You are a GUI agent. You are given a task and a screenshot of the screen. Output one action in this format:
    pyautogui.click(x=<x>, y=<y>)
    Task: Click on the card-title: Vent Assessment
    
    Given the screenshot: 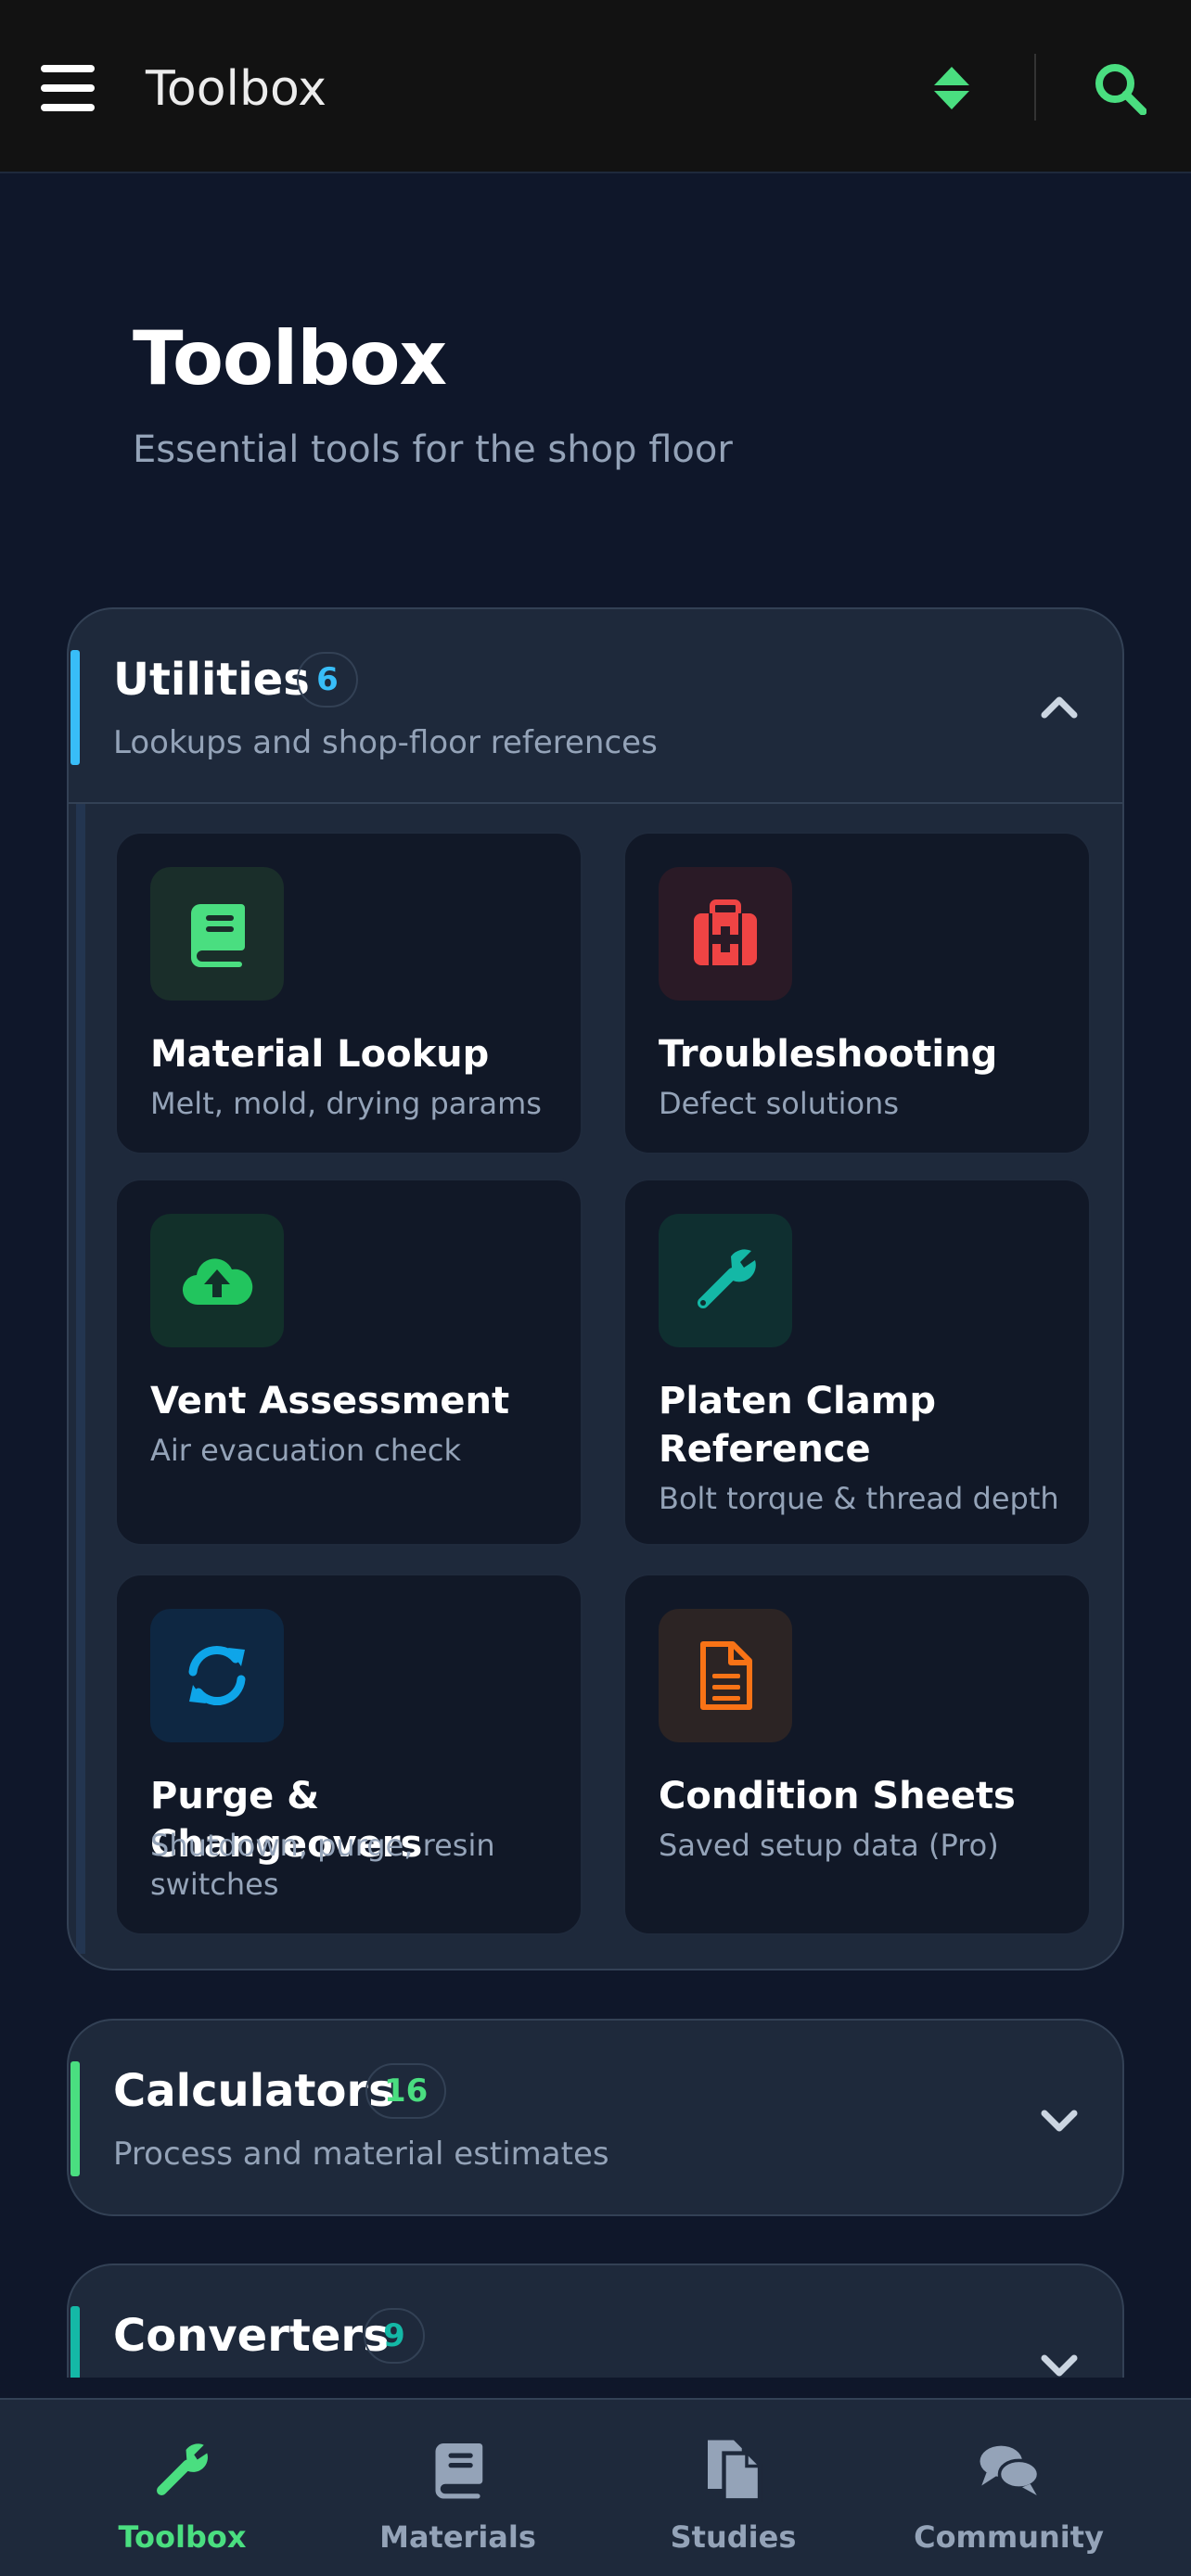 What is the action you would take?
    pyautogui.click(x=330, y=1401)
    